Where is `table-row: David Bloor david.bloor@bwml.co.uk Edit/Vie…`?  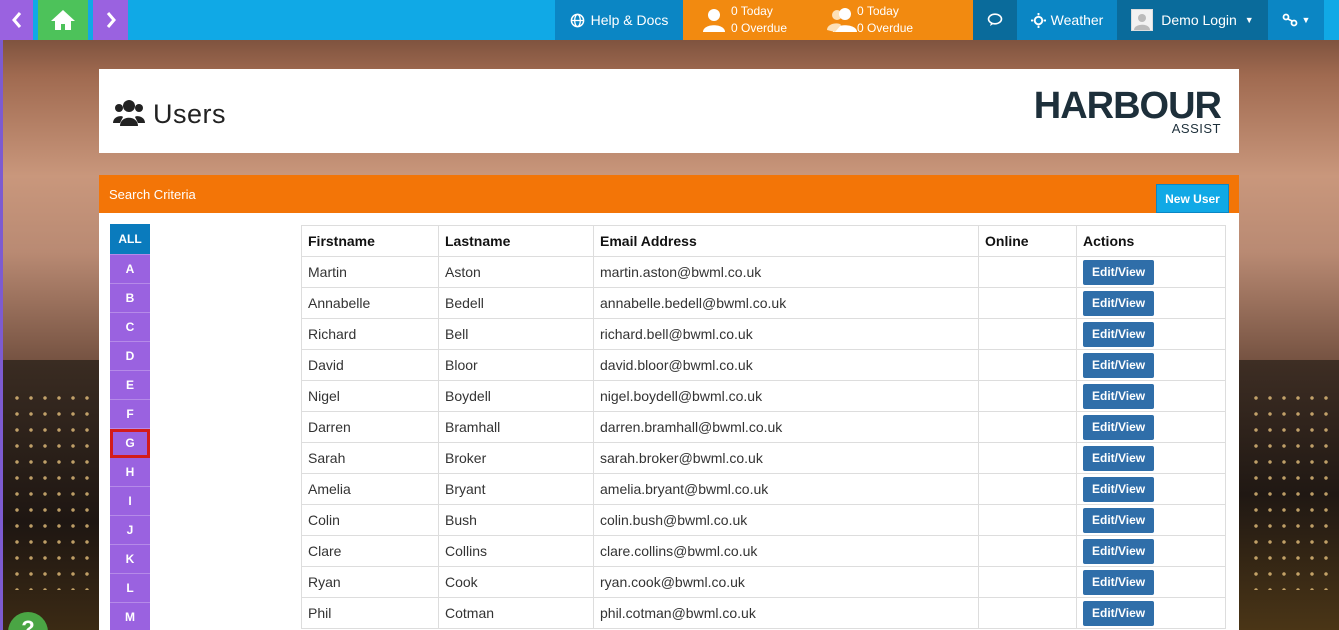
table-row: David Bloor david.bloor@bwml.co.uk Edit/Vie… is located at coordinates (763, 365).